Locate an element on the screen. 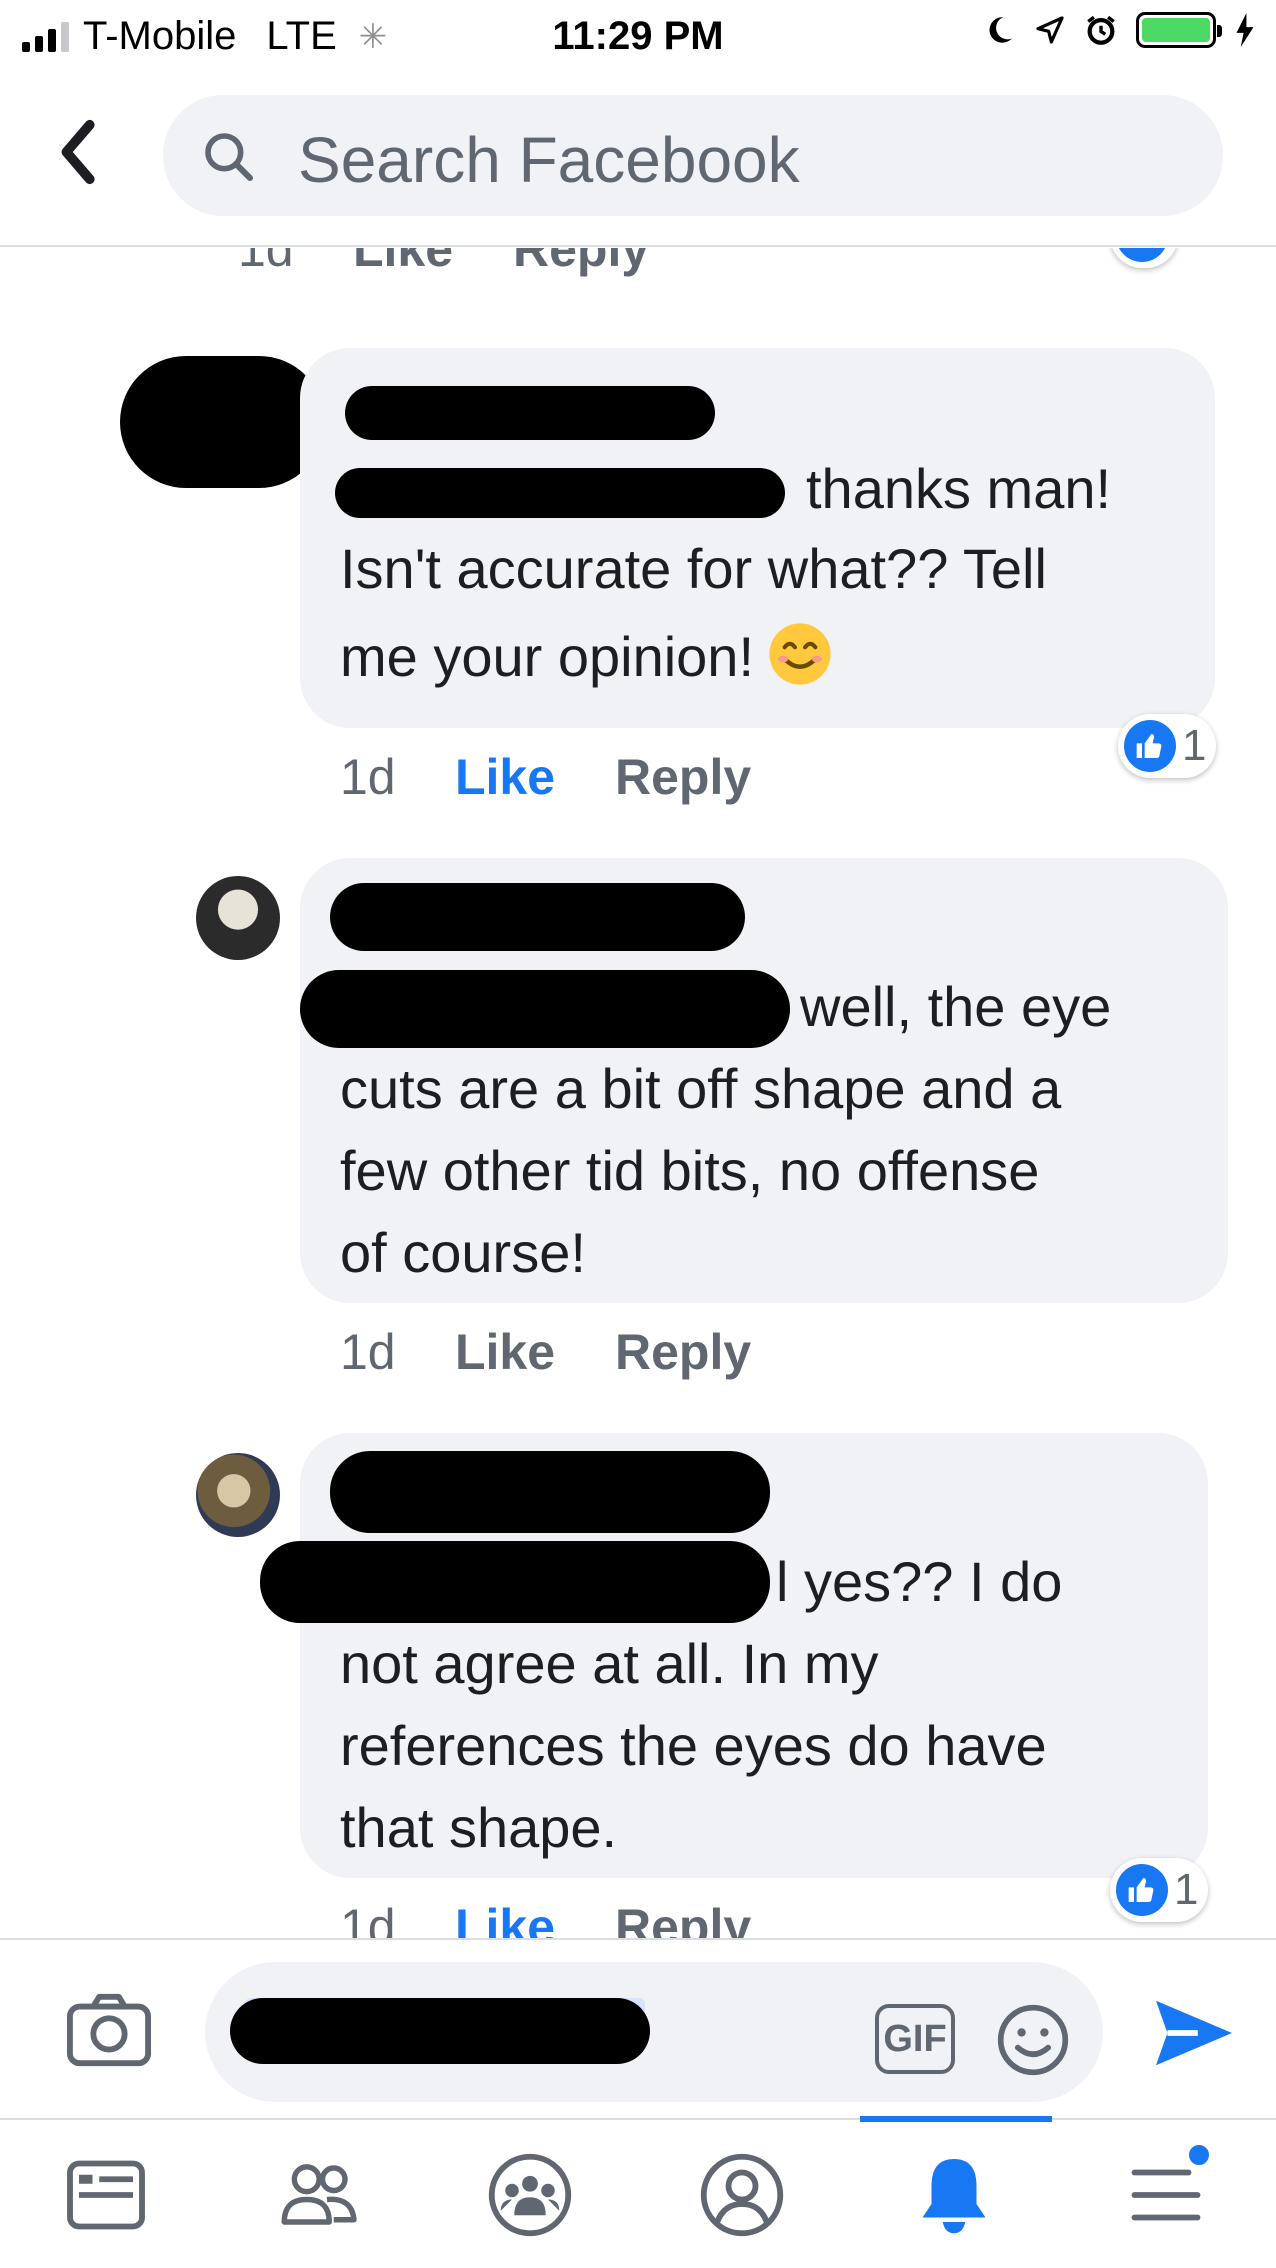 This screenshot has height=2268, width=1276. tab-profile is located at coordinates (742, 2194).